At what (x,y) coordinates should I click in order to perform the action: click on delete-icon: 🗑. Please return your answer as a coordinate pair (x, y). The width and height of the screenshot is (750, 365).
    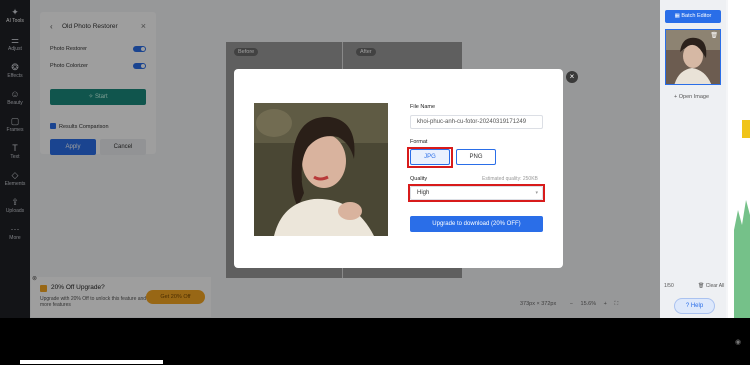
    Looking at the image, I should click on (714, 35).